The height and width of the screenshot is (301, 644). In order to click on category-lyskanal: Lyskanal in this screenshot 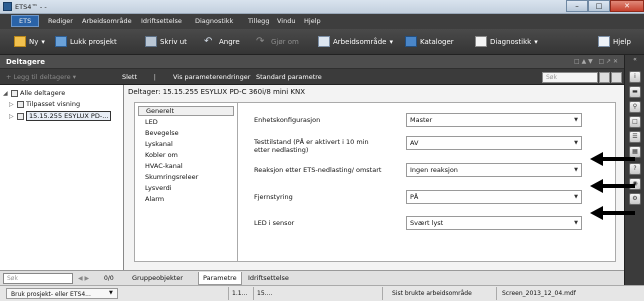, I will do `click(159, 144)`.